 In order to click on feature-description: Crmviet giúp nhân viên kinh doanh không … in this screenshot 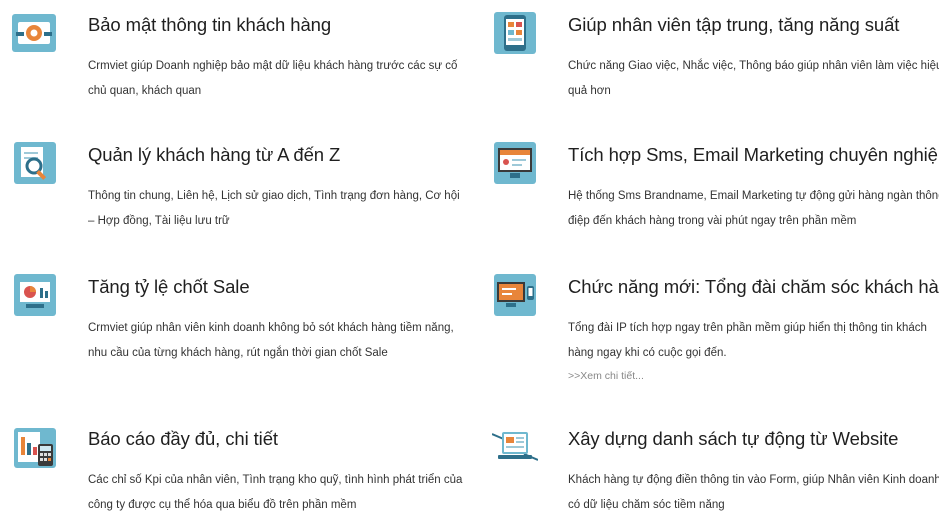, I will do `click(271, 340)`.